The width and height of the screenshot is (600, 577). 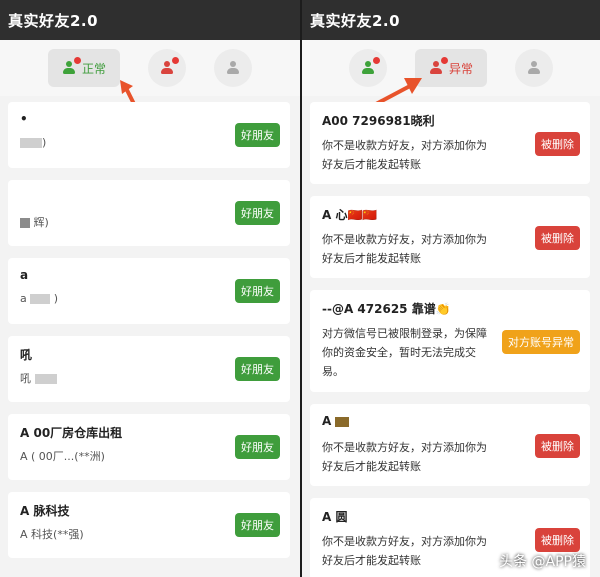 I want to click on friend-name: A 心🇨🇳🇨🇳, so click(x=350, y=215).